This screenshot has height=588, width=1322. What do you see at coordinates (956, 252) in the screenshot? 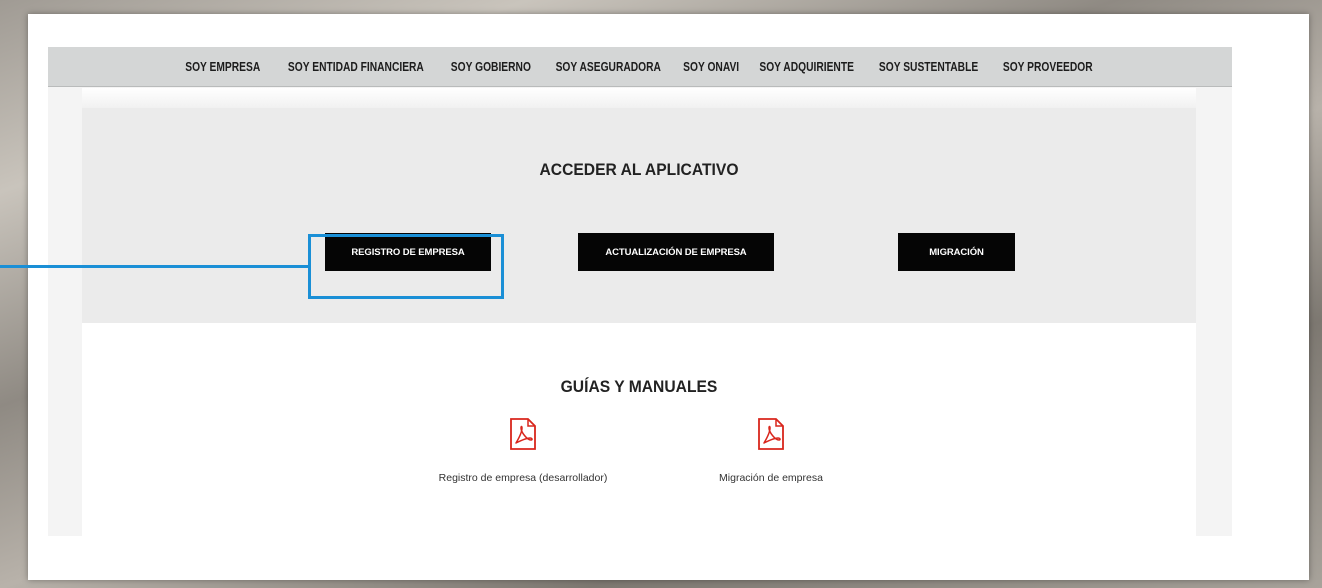
I see `migracion-button: MIGRACIÓN` at bounding box center [956, 252].